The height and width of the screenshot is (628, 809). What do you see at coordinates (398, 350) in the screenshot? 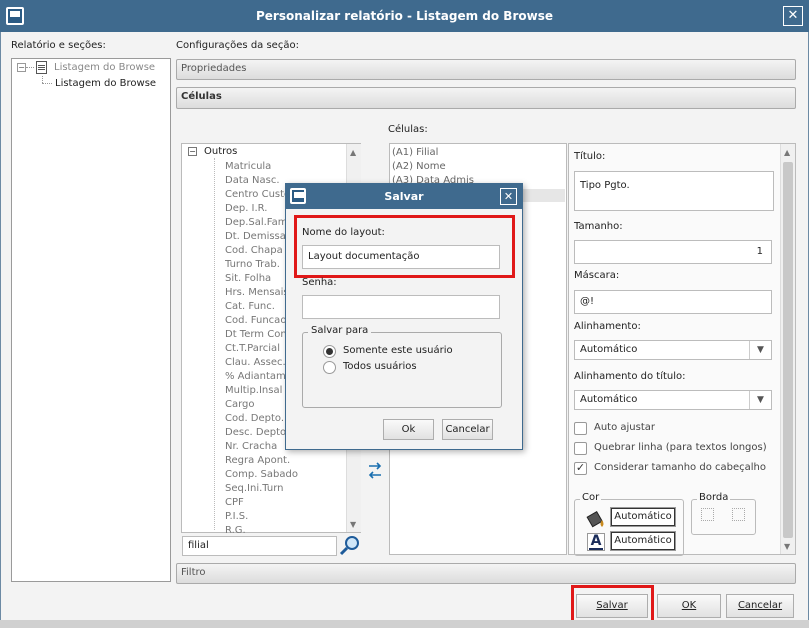
I see `somente-usuario-label: Somente este usuário` at bounding box center [398, 350].